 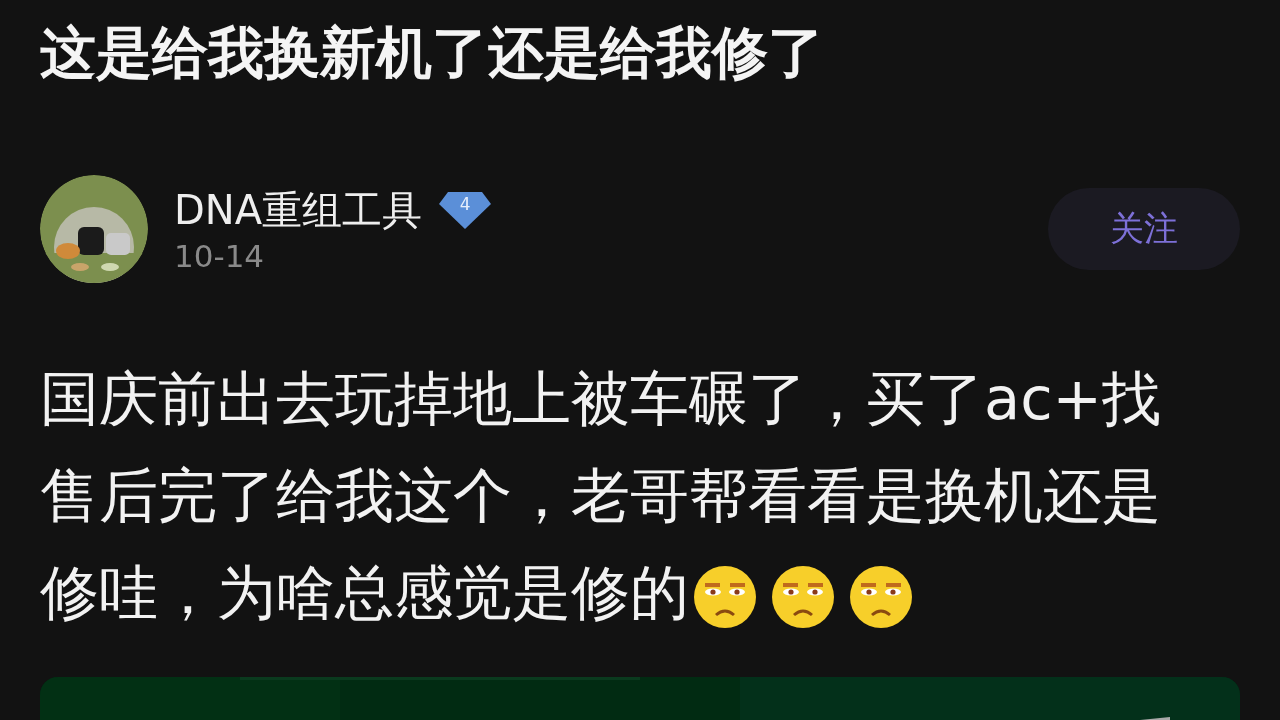 I want to click on post-title: 这是给我换新机了还是给我修了, so click(x=432, y=53).